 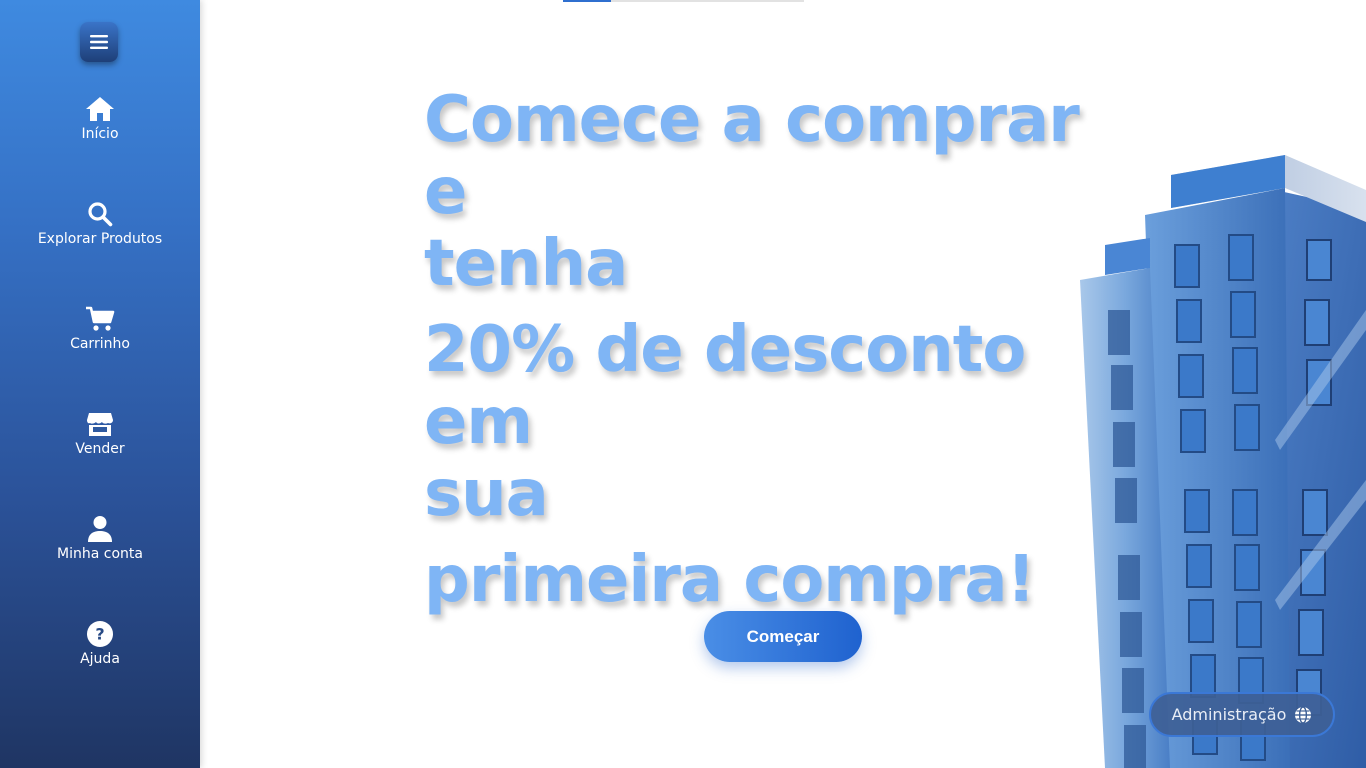 I want to click on sidebar-item-carrinho: Carrinho, so click(x=100, y=344).